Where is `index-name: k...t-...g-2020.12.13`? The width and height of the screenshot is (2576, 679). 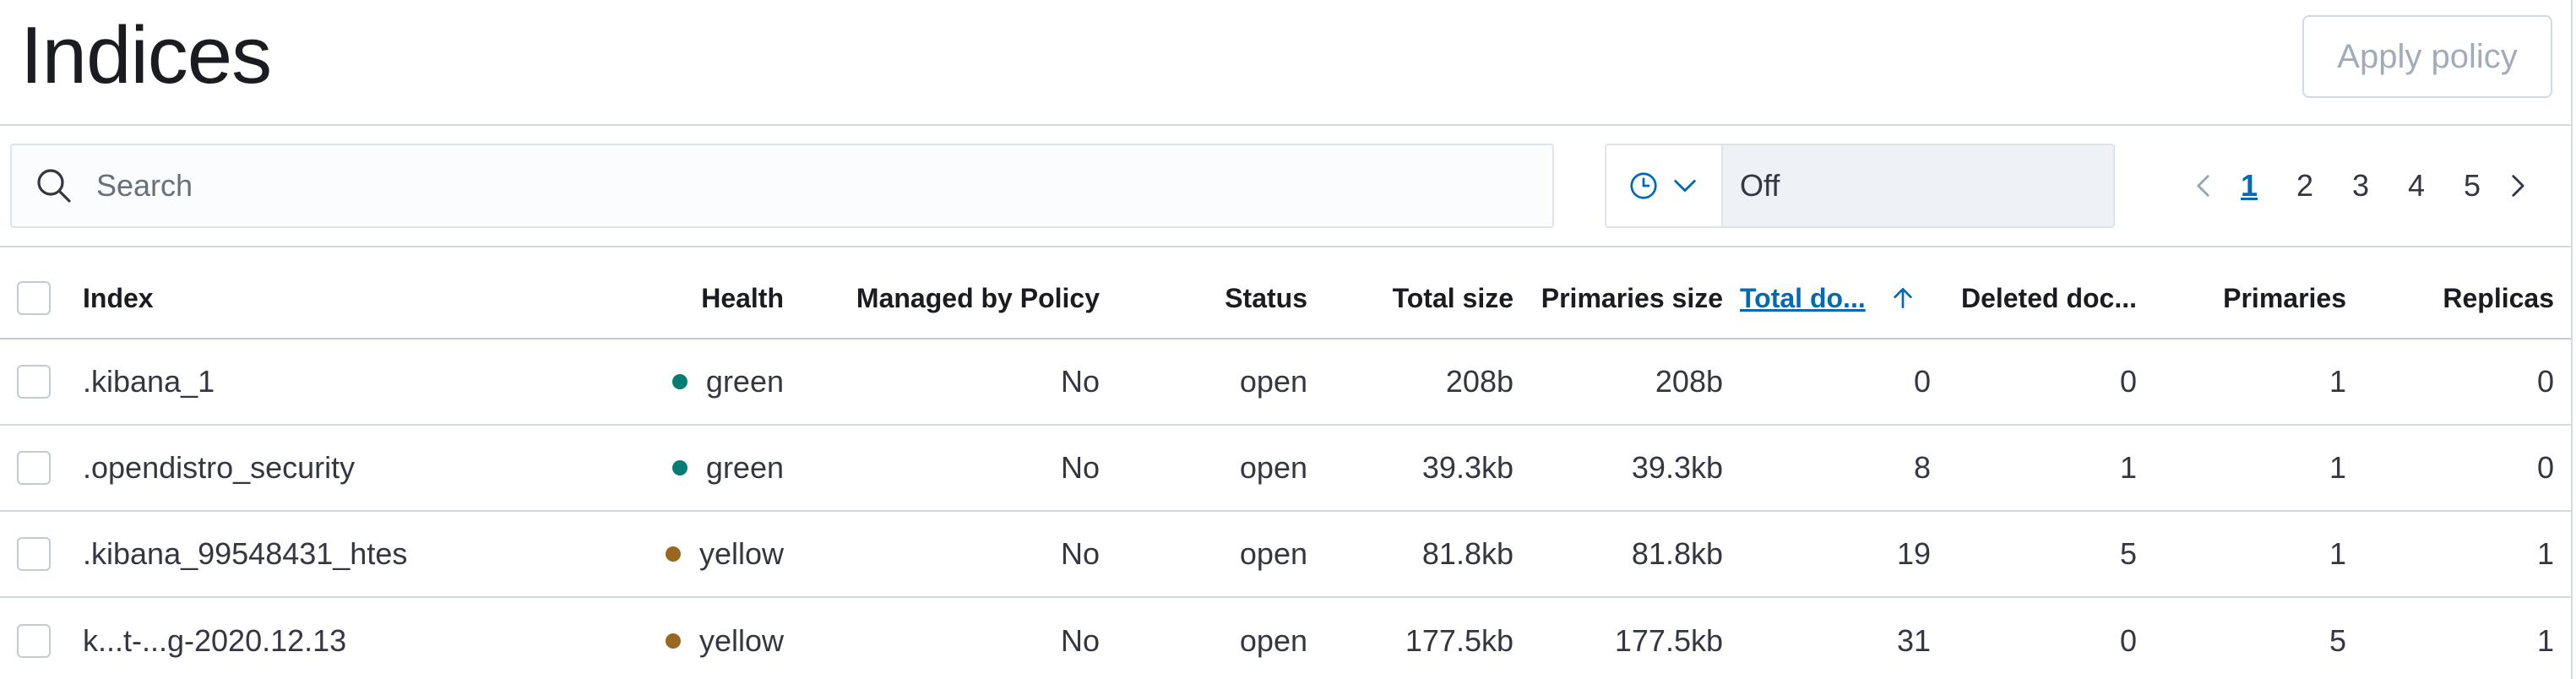 index-name: k...t-...g-2020.12.13 is located at coordinates (215, 640).